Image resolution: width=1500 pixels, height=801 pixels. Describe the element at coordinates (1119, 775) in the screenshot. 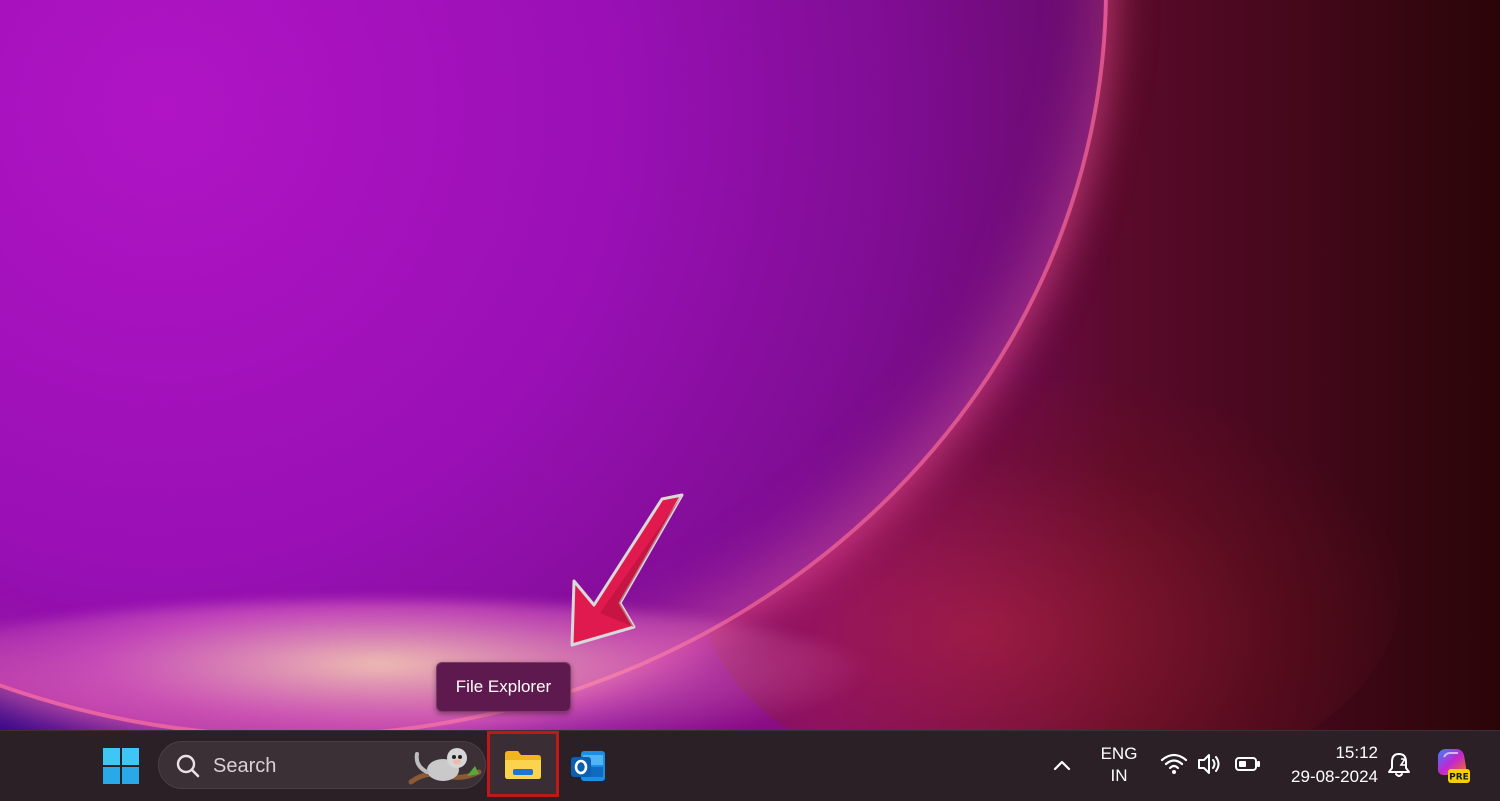

I see `language-region: IN` at that location.